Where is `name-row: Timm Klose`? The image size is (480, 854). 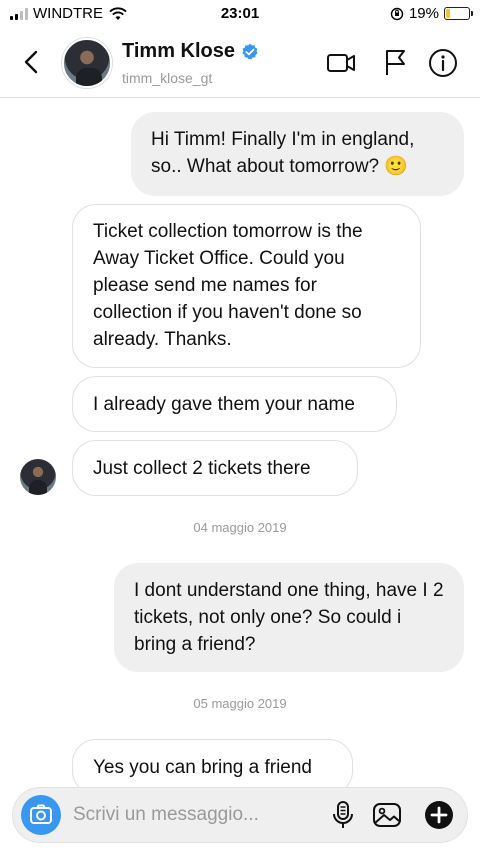 name-row: Timm Klose is located at coordinates (190, 51).